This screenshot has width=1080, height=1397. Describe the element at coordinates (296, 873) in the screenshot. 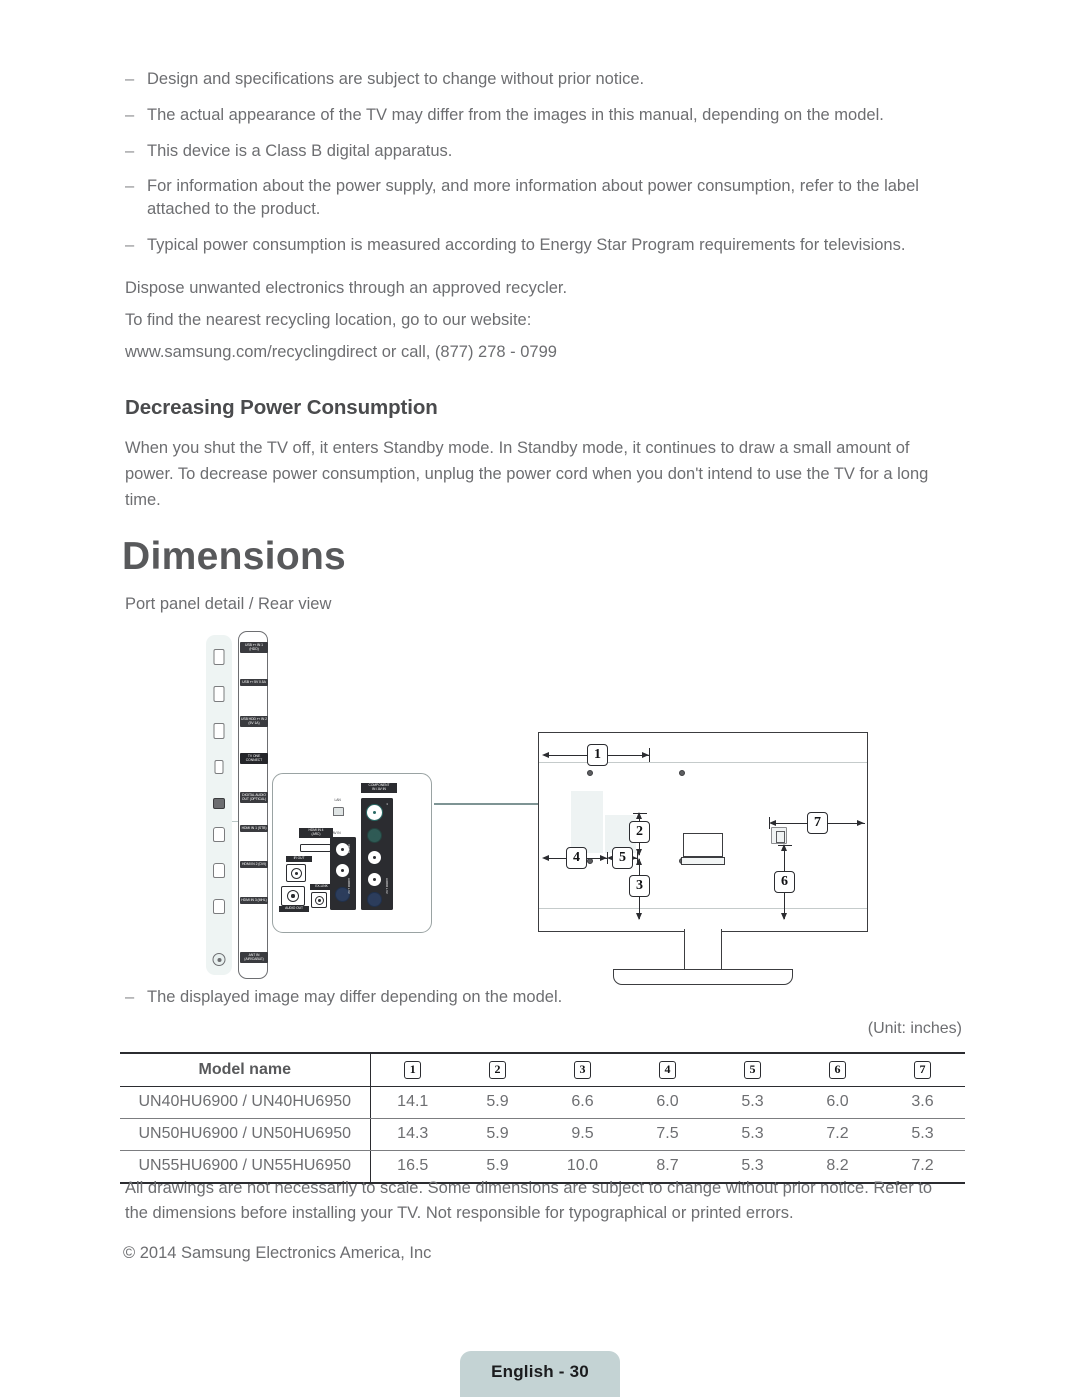

I see `ir-out-jack-icon` at that location.